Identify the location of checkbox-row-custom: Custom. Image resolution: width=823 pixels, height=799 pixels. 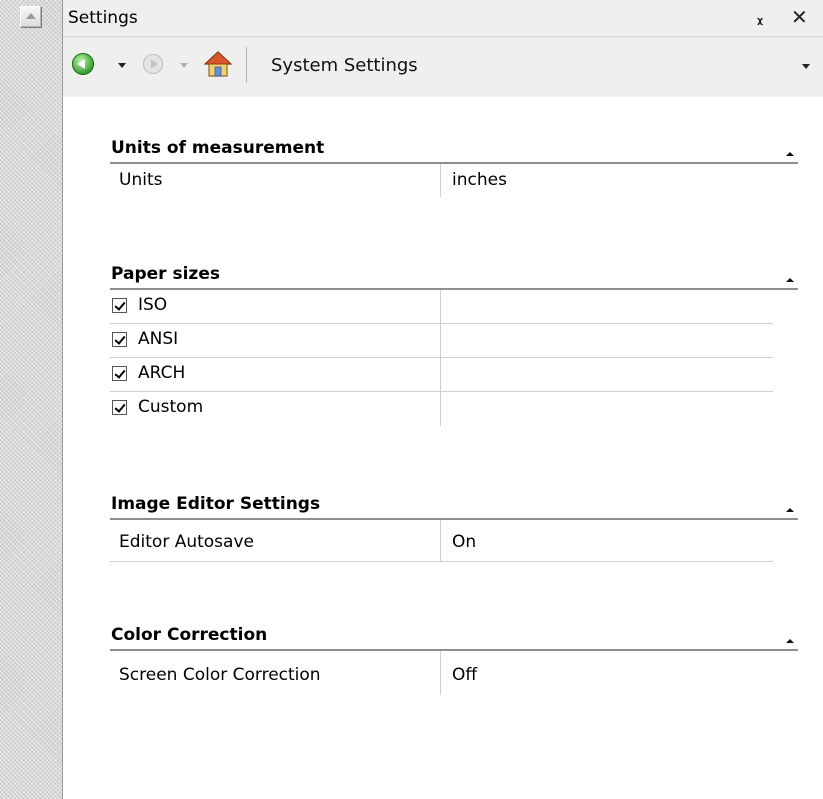
(441, 409).